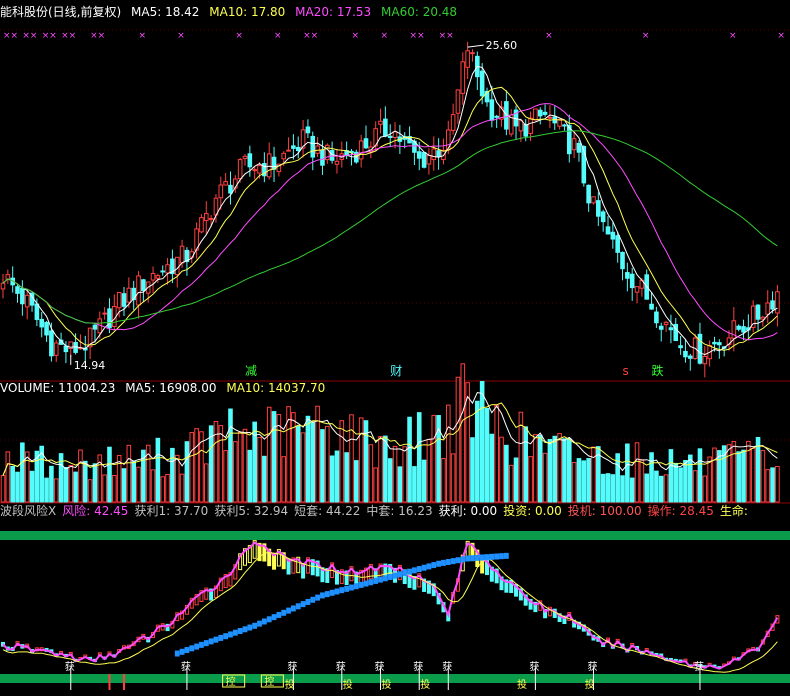 This screenshot has width=790, height=696. I want to click on indicator-label-1: 风险: 42.45, so click(95, 510).